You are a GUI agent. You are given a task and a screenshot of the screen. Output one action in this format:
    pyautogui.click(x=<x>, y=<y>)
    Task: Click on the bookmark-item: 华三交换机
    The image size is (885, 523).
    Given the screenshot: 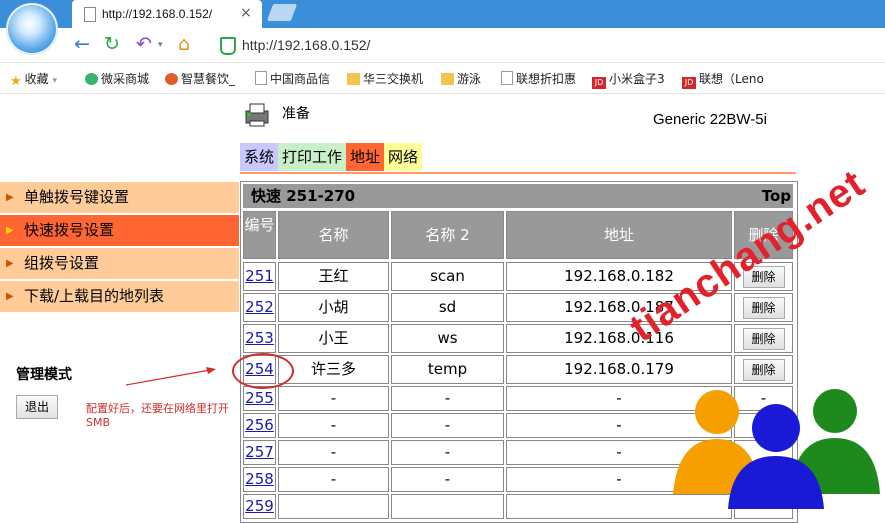 What is the action you would take?
    pyautogui.click(x=385, y=78)
    